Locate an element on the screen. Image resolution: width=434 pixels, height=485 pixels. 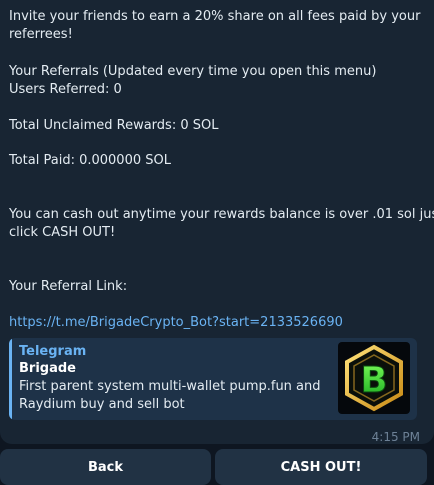
brigade-logo-icon: B is located at coordinates (374, 378).